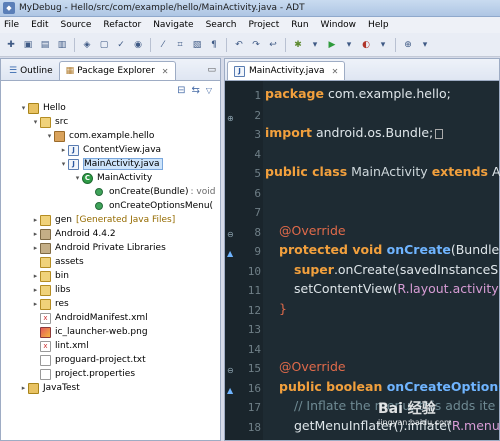 The width and height of the screenshot is (500, 441). Describe the element at coordinates (354, 132) in the screenshot. I see `code-line: import android.os.Bundle;` at that location.